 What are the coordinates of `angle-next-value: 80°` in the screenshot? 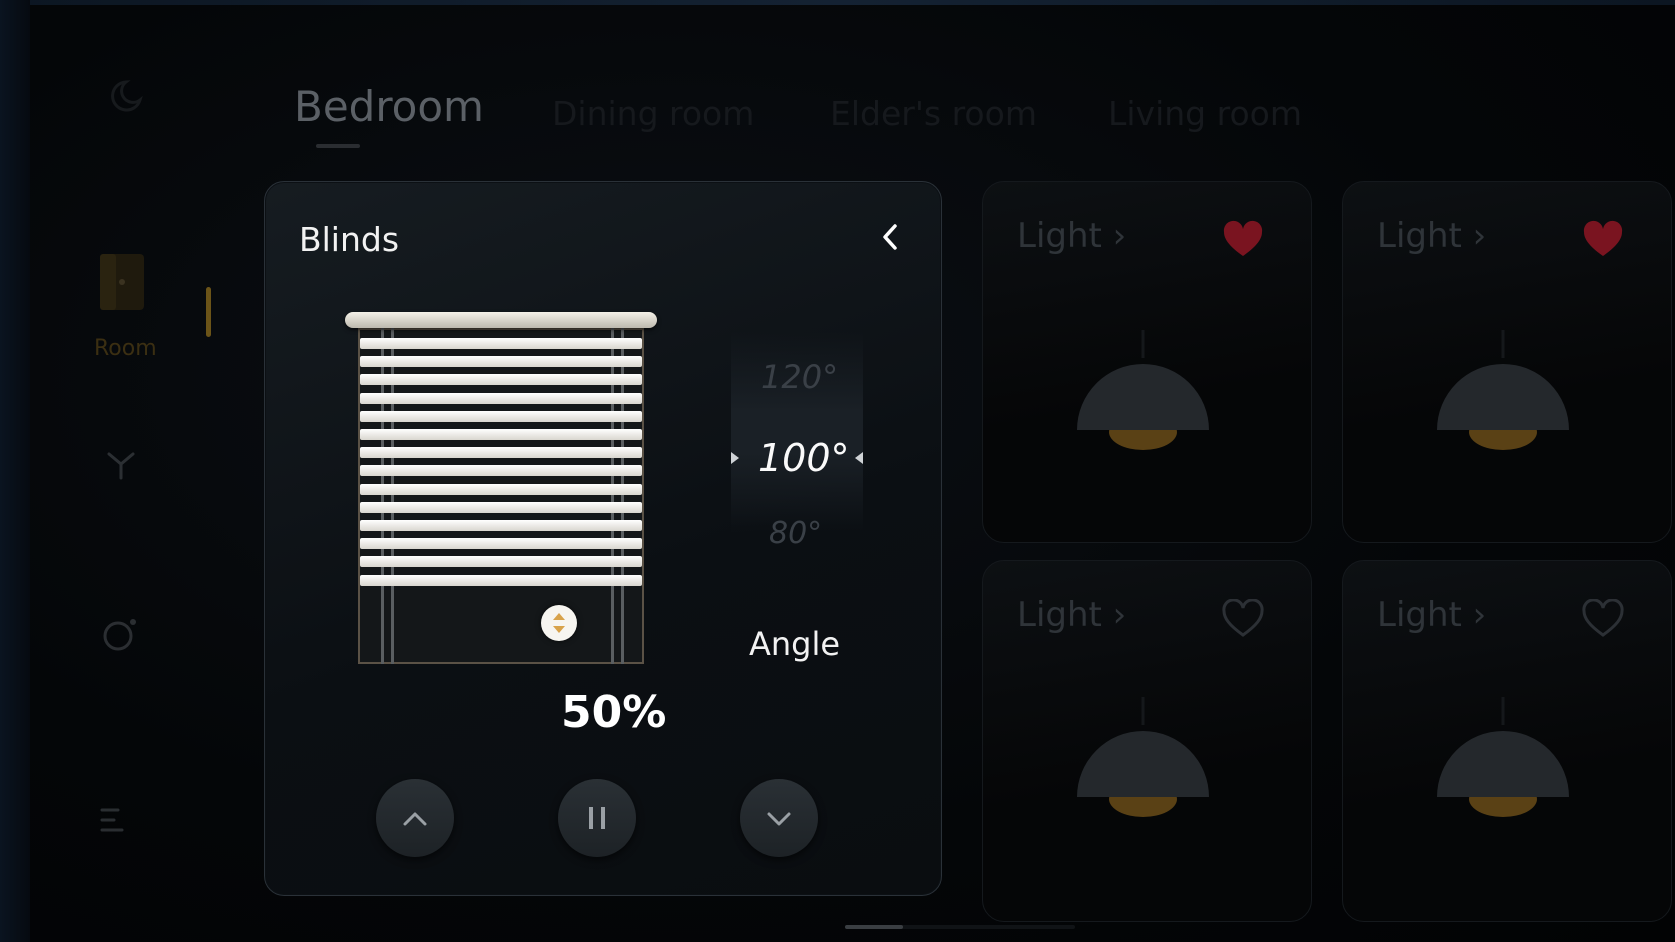 It's located at (795, 533).